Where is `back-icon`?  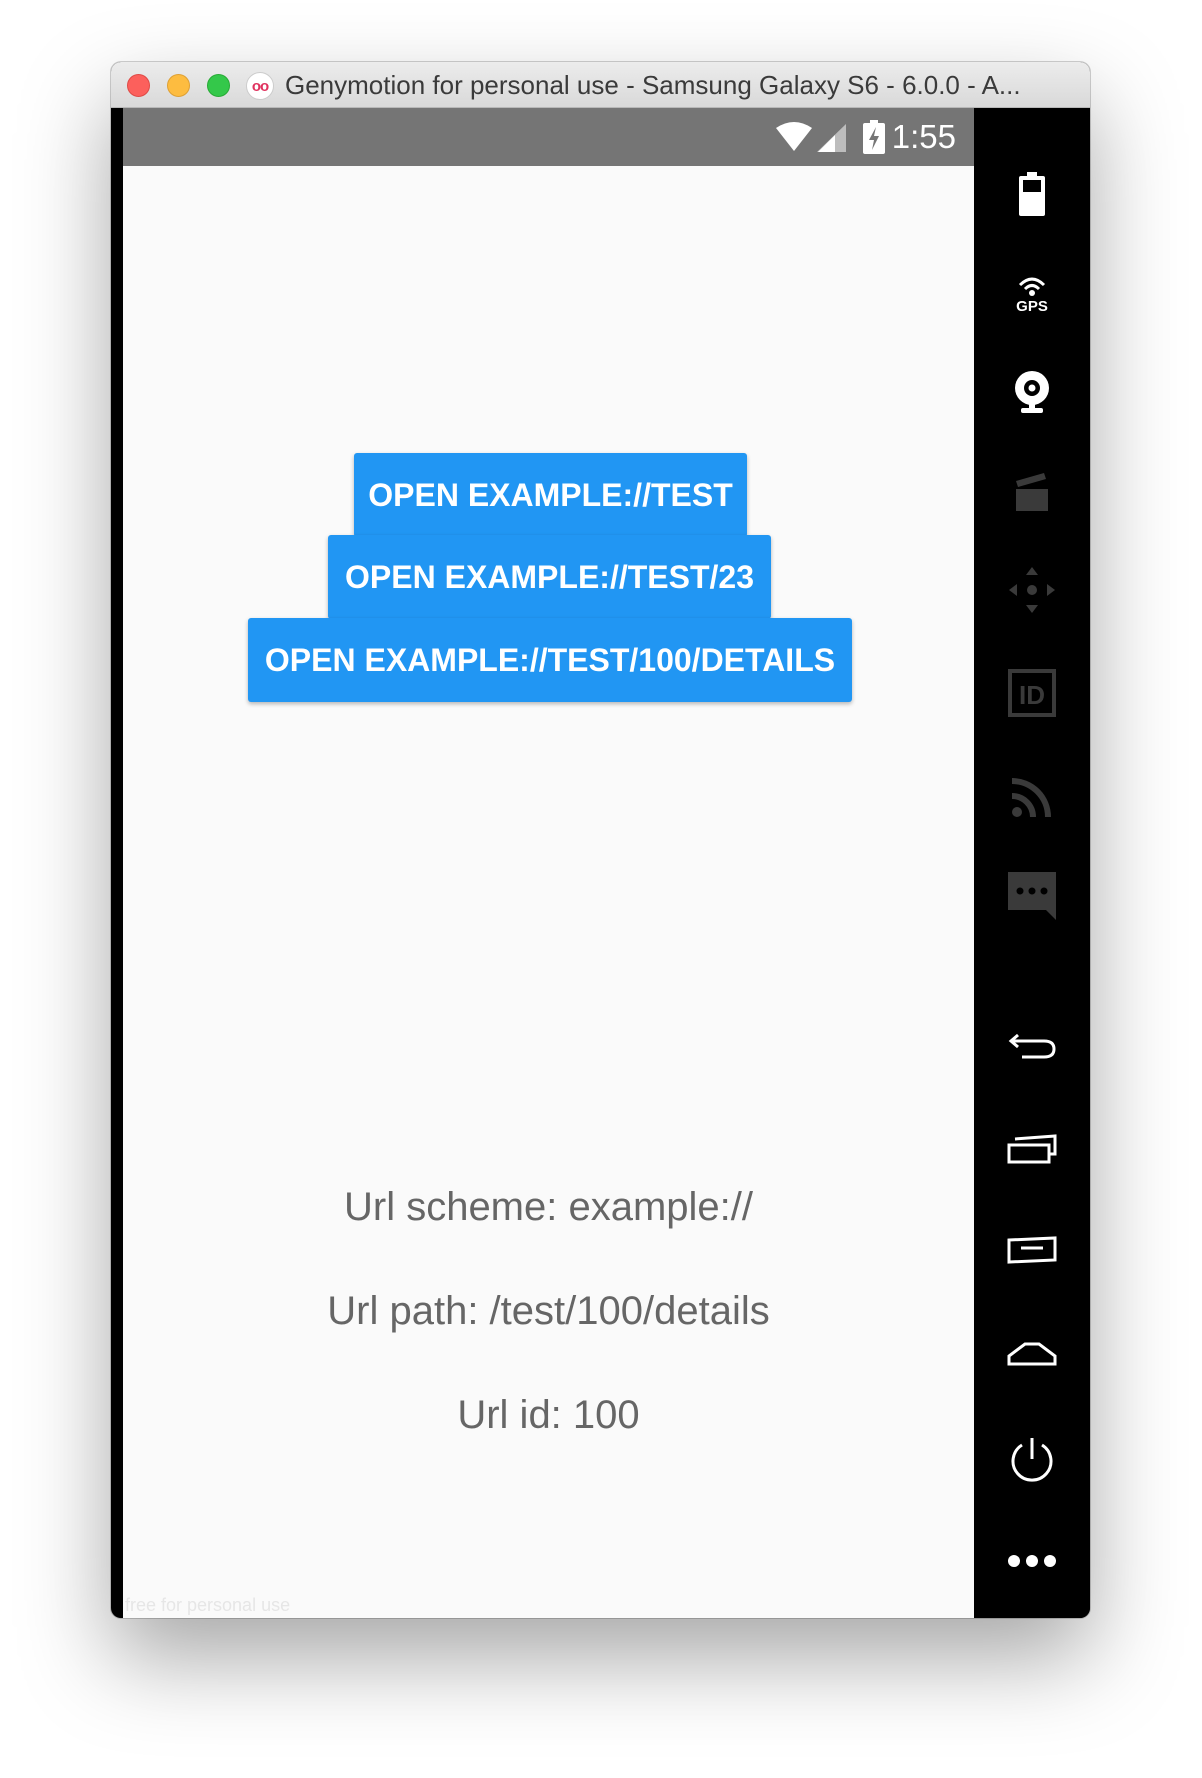 back-icon is located at coordinates (1032, 1046).